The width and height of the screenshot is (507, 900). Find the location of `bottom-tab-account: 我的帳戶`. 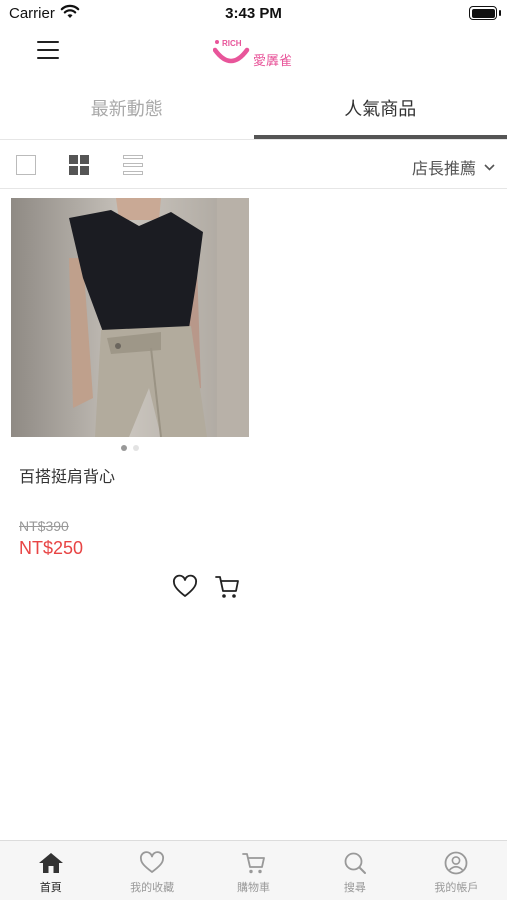

bottom-tab-account: 我的帳戶 is located at coordinates (456, 870).